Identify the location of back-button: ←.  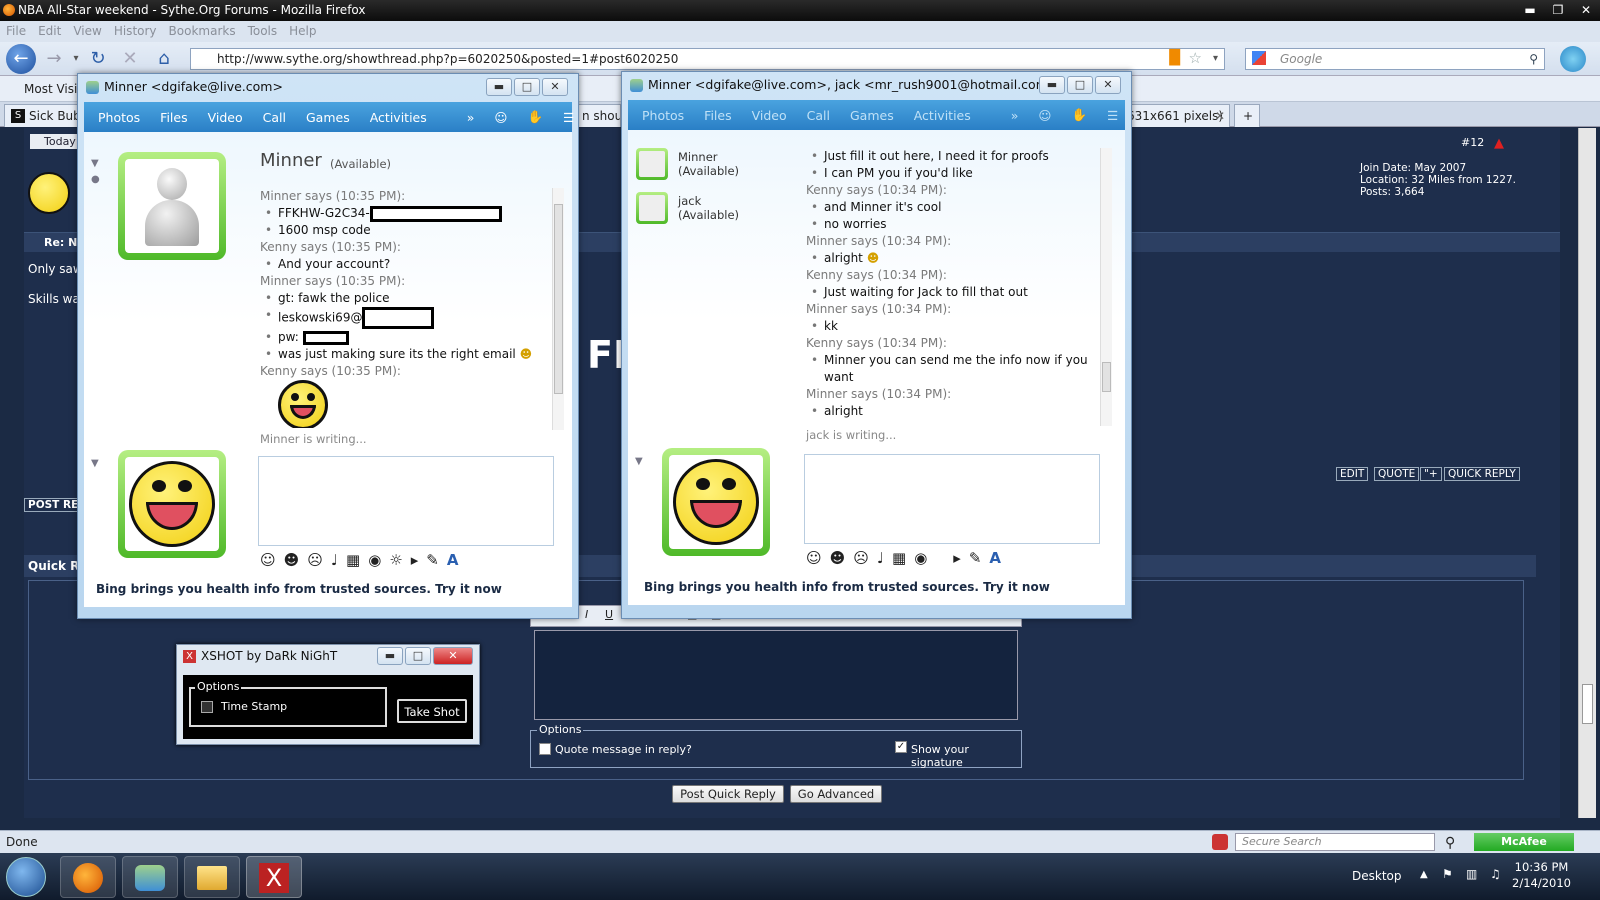
(21, 59).